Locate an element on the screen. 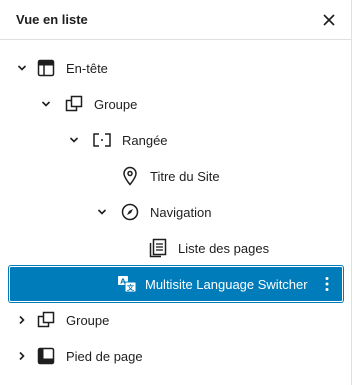 Image resolution: width=360 pixels, height=385 pixels. translate-icon: A 文 is located at coordinates (127, 284).